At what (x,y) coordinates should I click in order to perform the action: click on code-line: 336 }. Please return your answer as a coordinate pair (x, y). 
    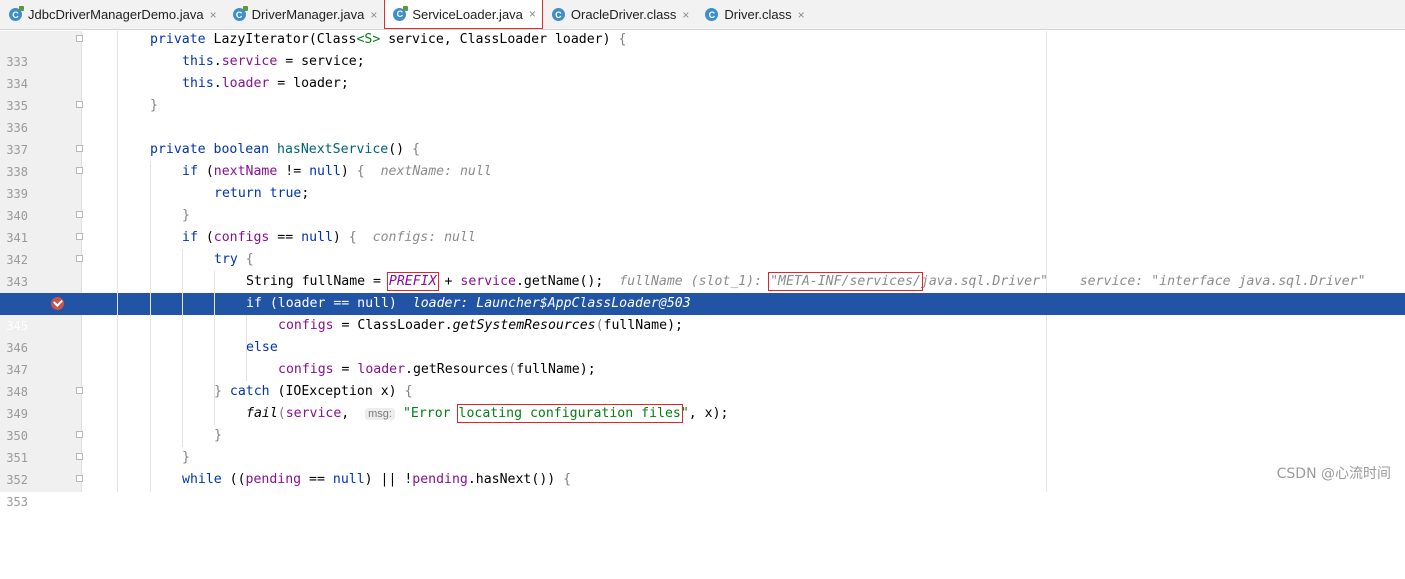
    Looking at the image, I should click on (702, 115).